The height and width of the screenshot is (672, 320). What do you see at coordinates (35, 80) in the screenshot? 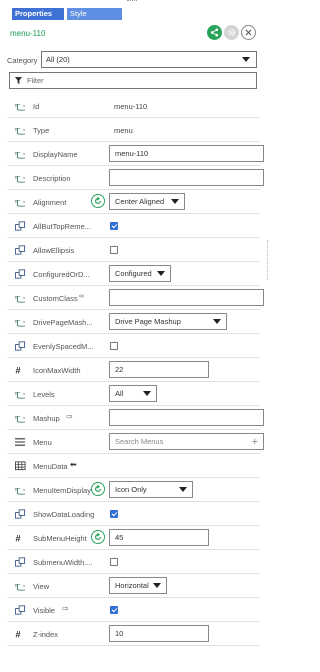
I see `filter-placeholder: Filter` at bounding box center [35, 80].